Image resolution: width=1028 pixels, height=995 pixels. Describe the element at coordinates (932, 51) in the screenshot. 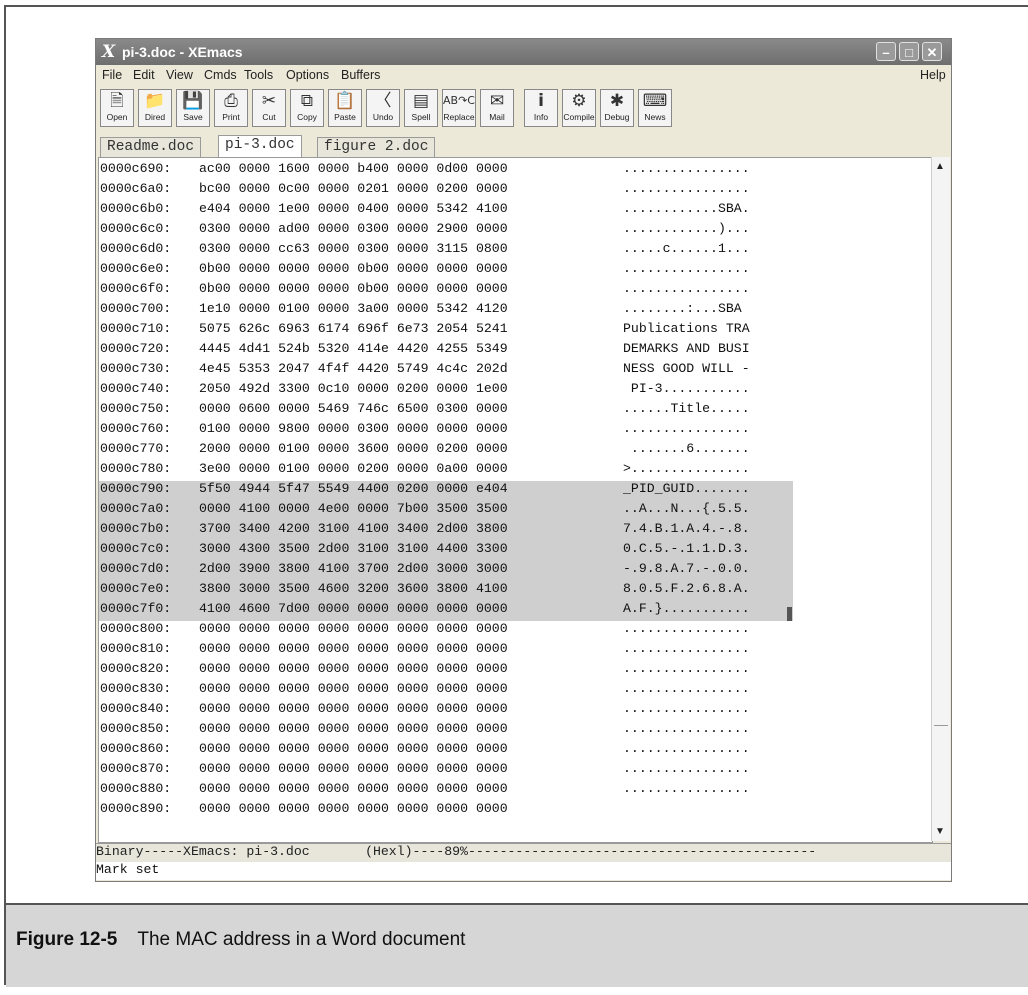

I see `close-button: ✕` at that location.